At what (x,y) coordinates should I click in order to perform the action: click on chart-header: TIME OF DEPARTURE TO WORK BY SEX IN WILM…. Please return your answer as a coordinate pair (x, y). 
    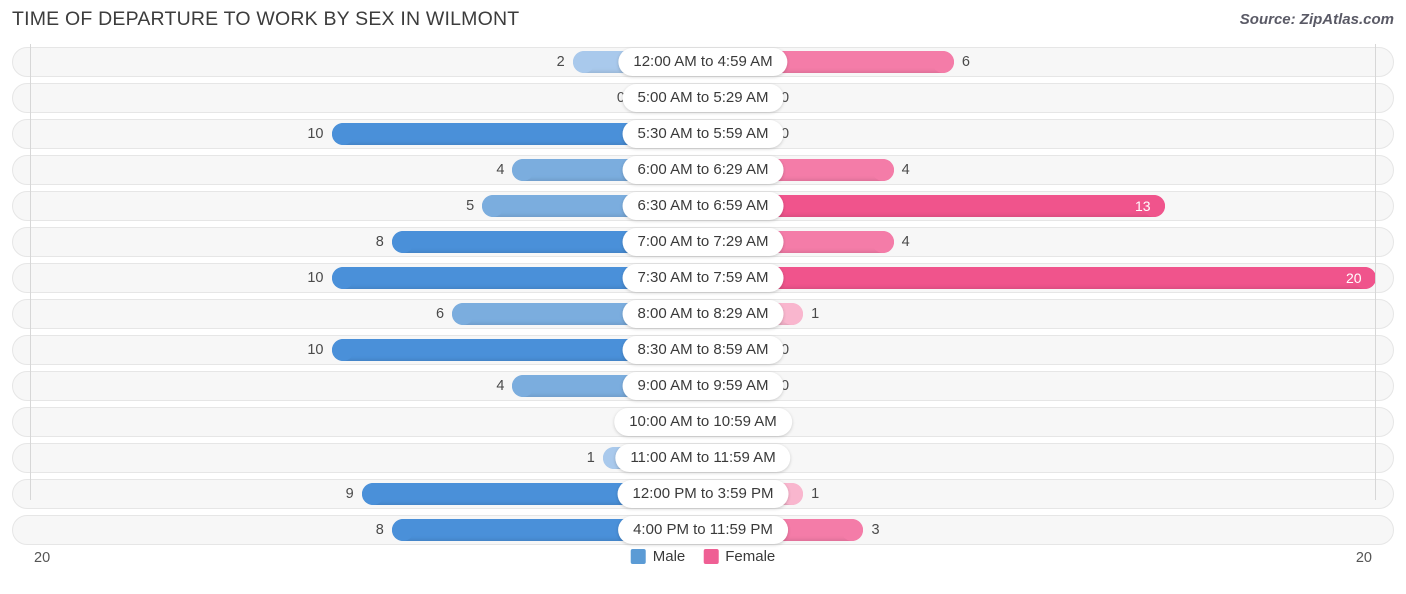
    Looking at the image, I should click on (703, 22).